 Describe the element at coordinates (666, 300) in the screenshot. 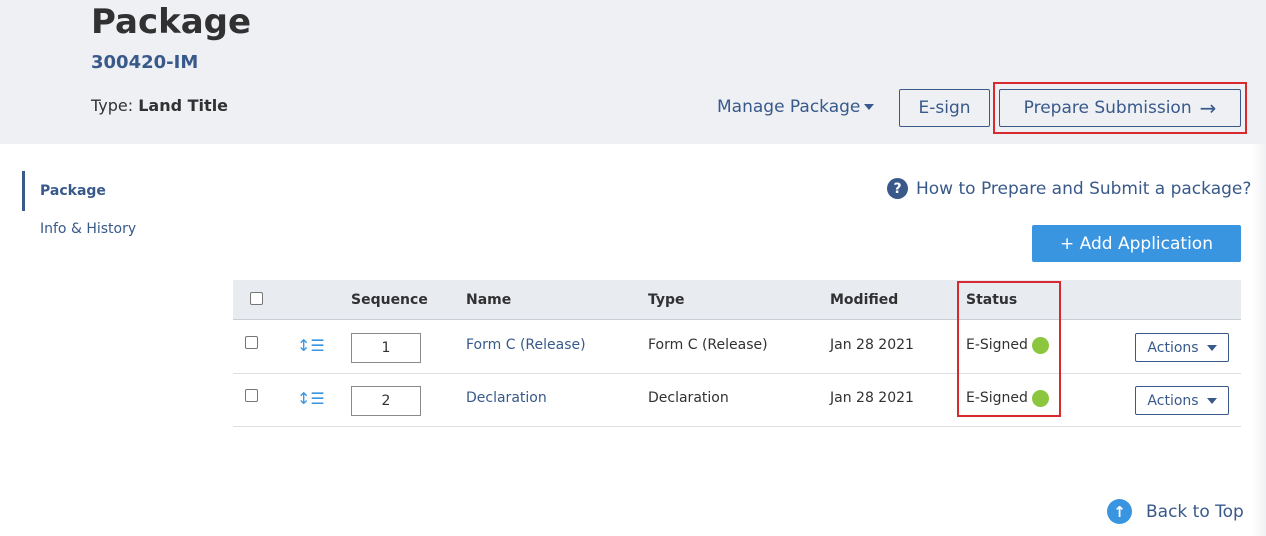

I see `column-header-type: Type` at that location.